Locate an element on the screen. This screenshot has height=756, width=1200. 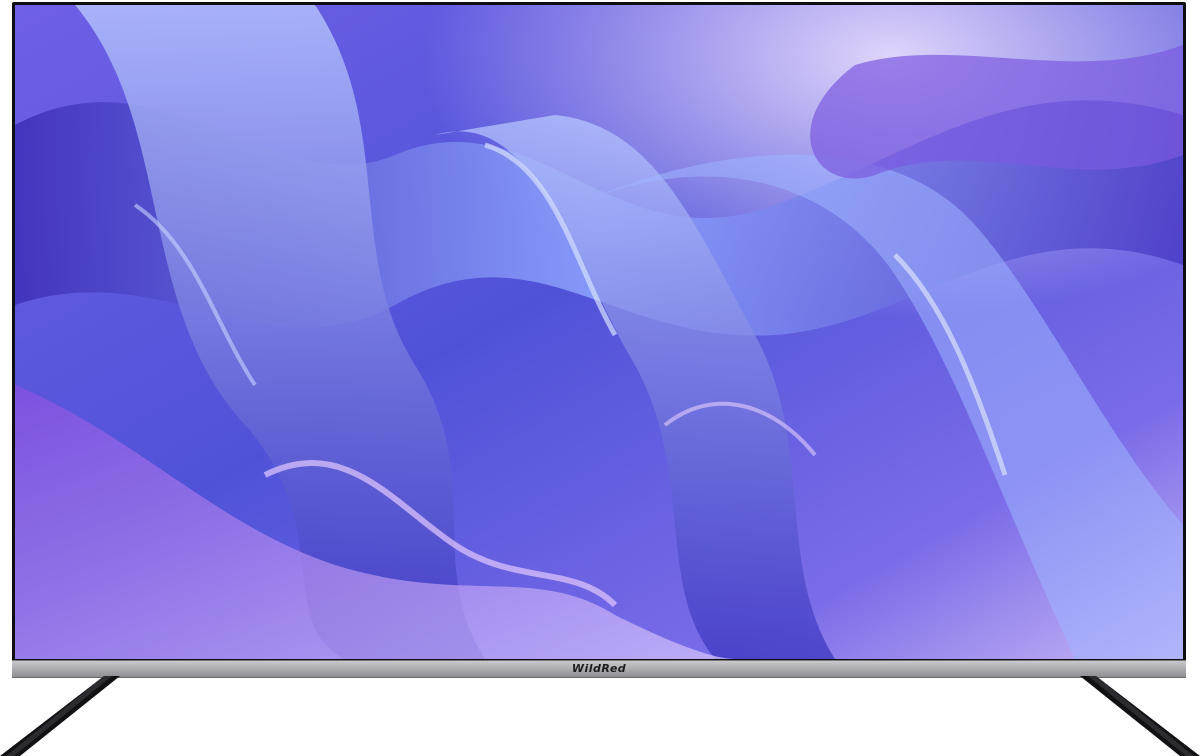
tv-stand-leg-left is located at coordinates (60, 716).